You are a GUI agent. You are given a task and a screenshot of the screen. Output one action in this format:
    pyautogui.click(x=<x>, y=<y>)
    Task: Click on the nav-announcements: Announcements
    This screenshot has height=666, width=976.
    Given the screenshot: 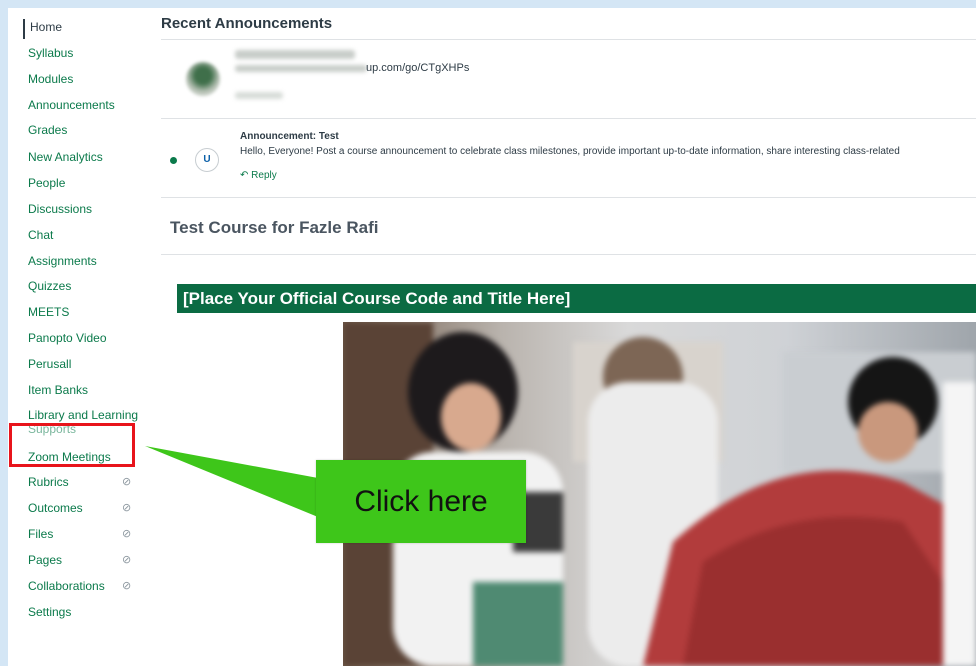 What is the action you would take?
    pyautogui.click(x=88, y=107)
    